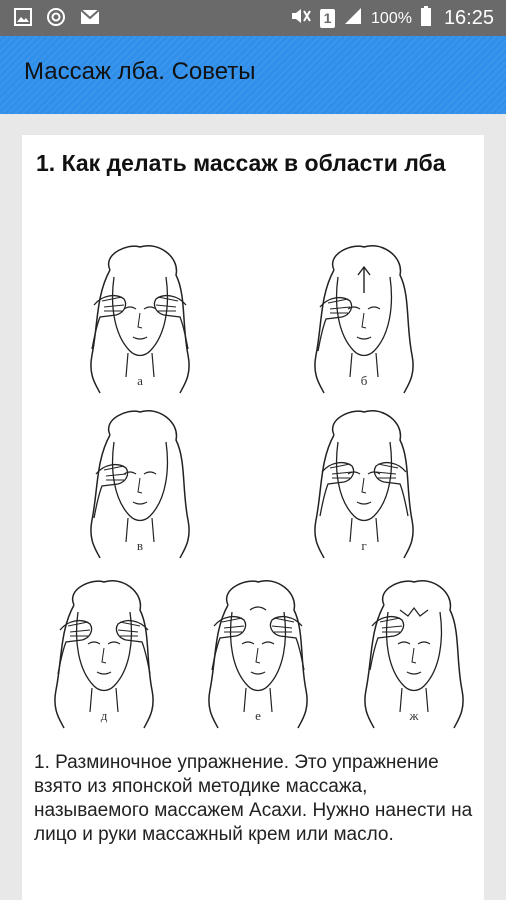 The width and height of the screenshot is (506, 900). Describe the element at coordinates (328, 18) in the screenshot. I see `sim-icon: 1` at that location.